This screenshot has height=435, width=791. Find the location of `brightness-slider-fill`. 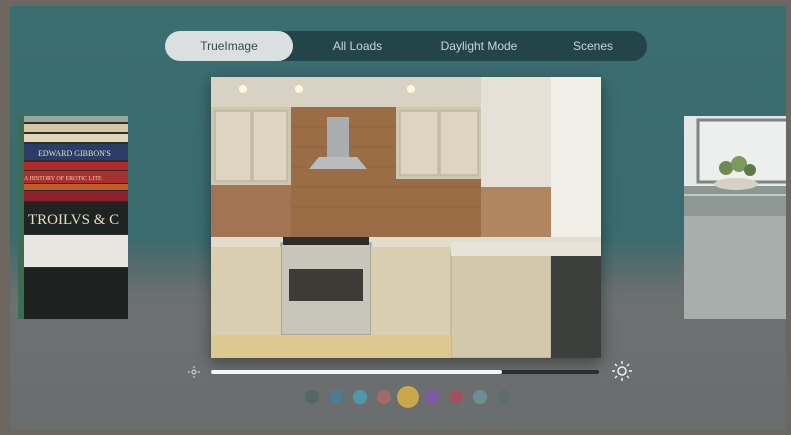

brightness-slider-fill is located at coordinates (356, 372).